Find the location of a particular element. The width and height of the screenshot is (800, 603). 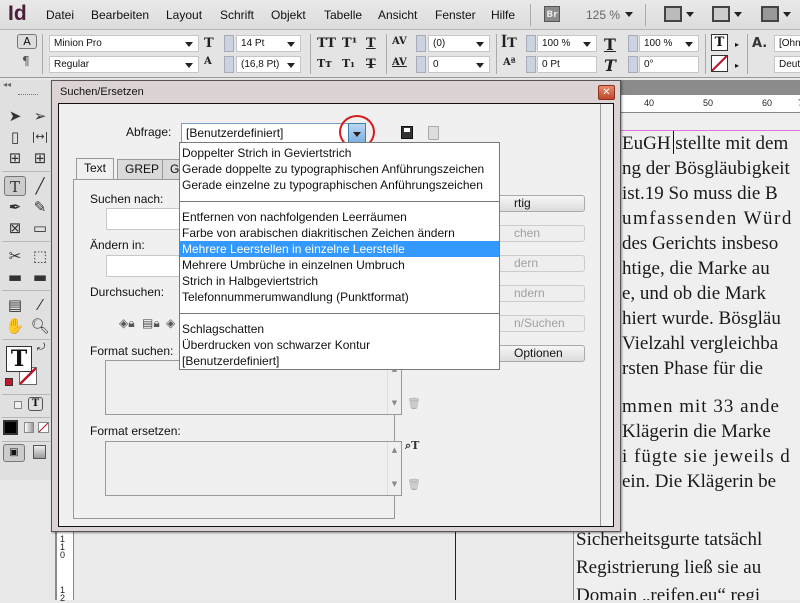

note-tool-icon: ▤ is located at coordinates (15, 305).